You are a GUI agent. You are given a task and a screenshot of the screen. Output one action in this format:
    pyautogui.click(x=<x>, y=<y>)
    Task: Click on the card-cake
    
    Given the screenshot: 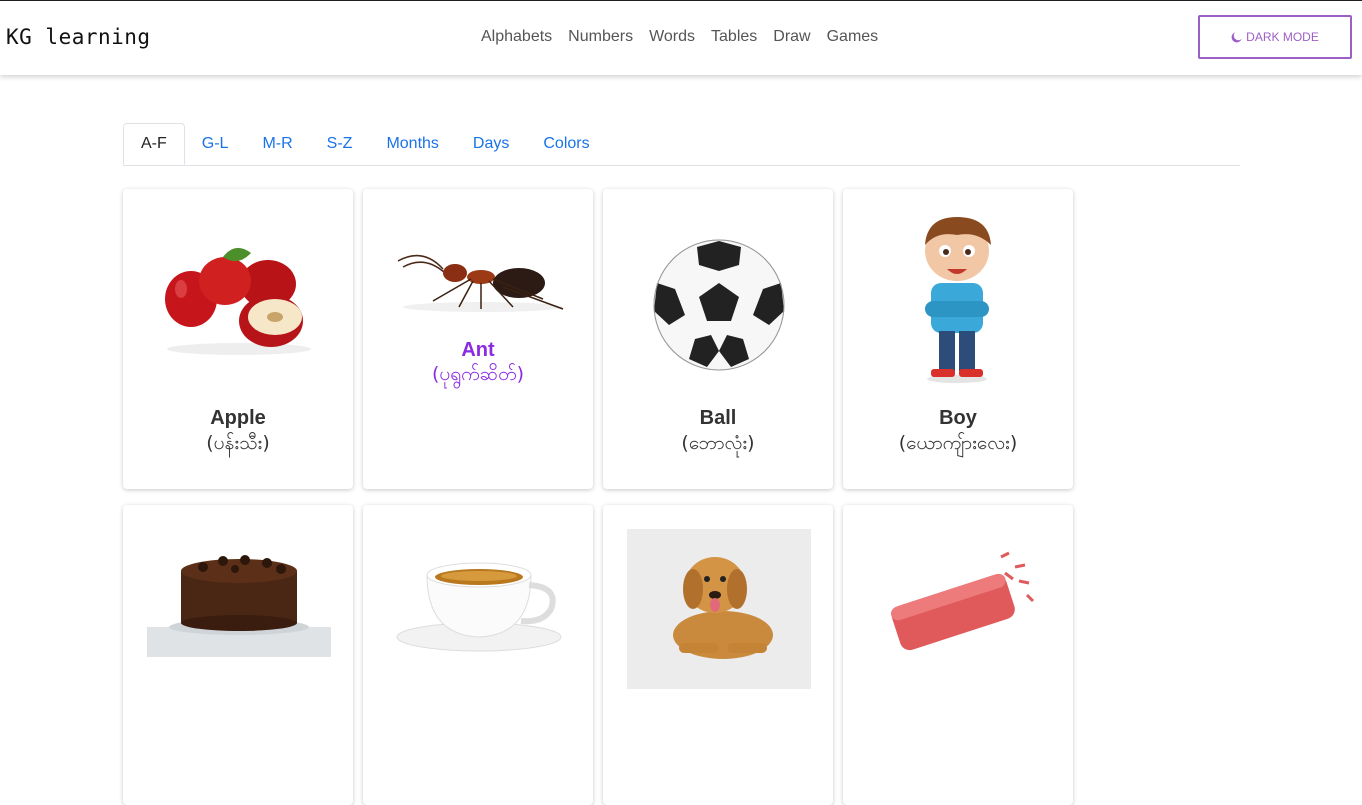 What is the action you would take?
    pyautogui.click(x=238, y=655)
    